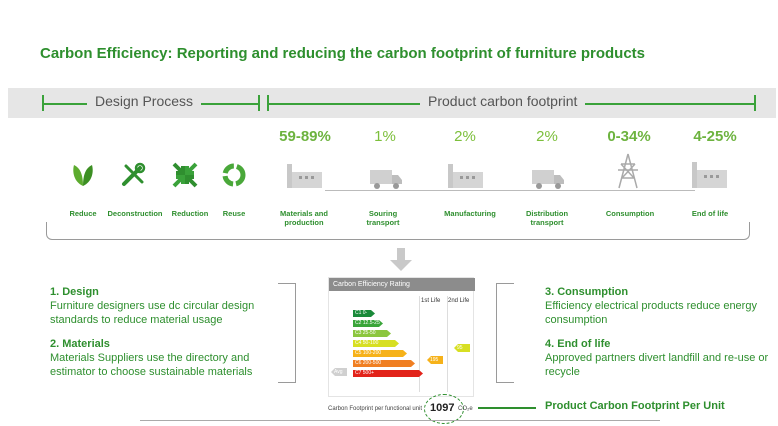  Describe the element at coordinates (465, 409) in the screenshot. I see `footprint-unit: CO₂e` at that location.